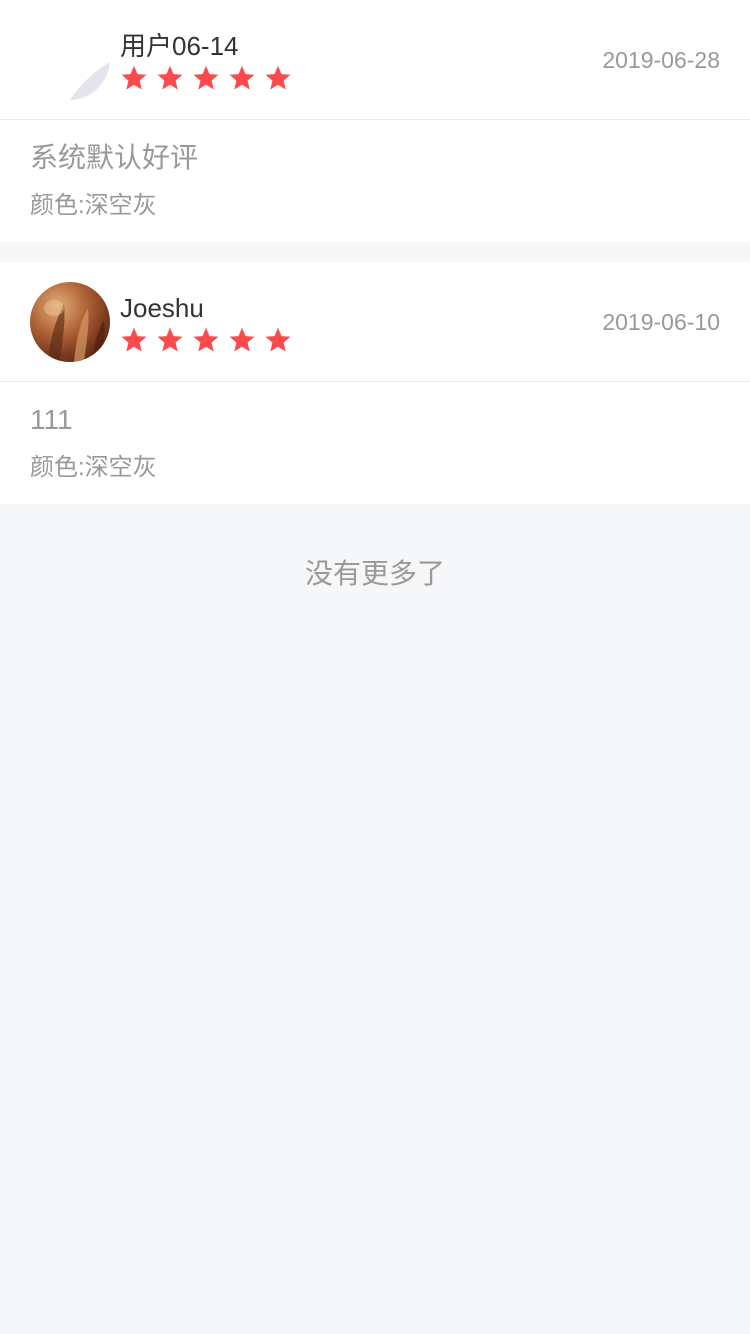 Image resolution: width=750 pixels, height=1334 pixels. What do you see at coordinates (375, 322) in the screenshot?
I see `review-header: Joeshu 2019-06-10` at bounding box center [375, 322].